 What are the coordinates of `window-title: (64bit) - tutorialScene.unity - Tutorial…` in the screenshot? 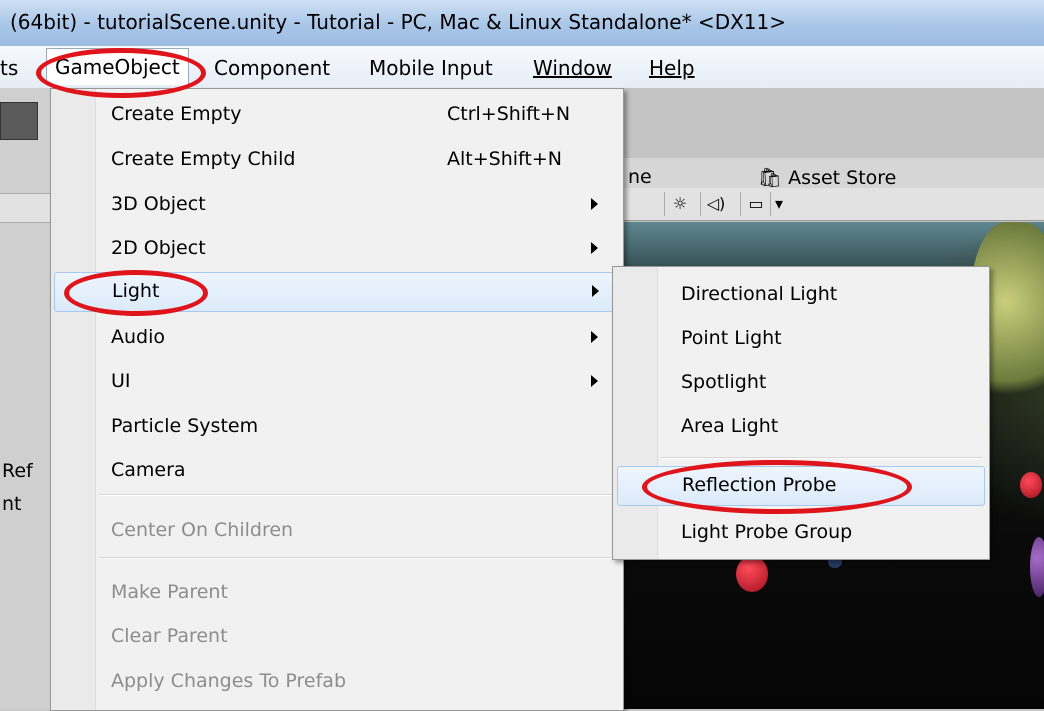 It's located at (398, 22).